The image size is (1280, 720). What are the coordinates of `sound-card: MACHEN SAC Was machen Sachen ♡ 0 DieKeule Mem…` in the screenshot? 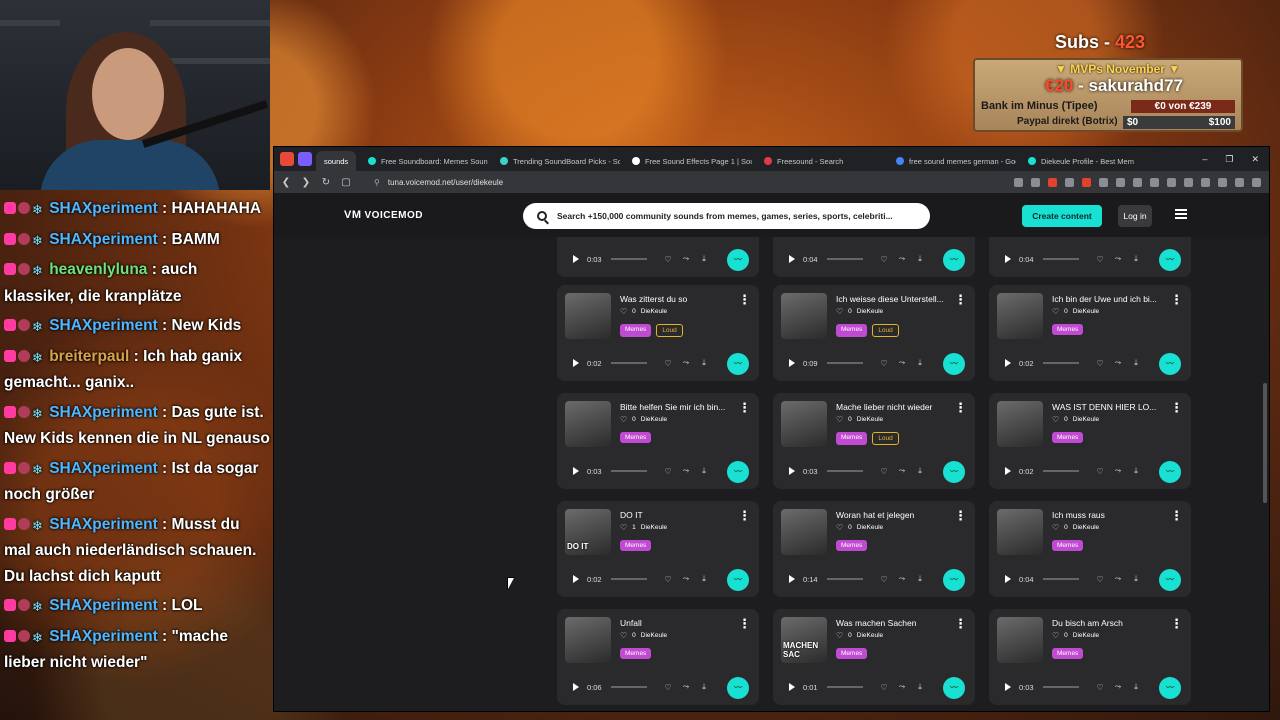 It's located at (874, 657).